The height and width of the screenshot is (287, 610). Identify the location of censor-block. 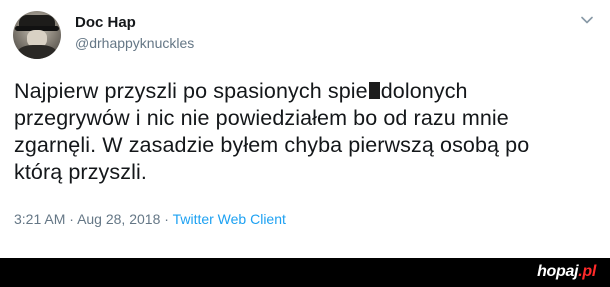
(374, 90).